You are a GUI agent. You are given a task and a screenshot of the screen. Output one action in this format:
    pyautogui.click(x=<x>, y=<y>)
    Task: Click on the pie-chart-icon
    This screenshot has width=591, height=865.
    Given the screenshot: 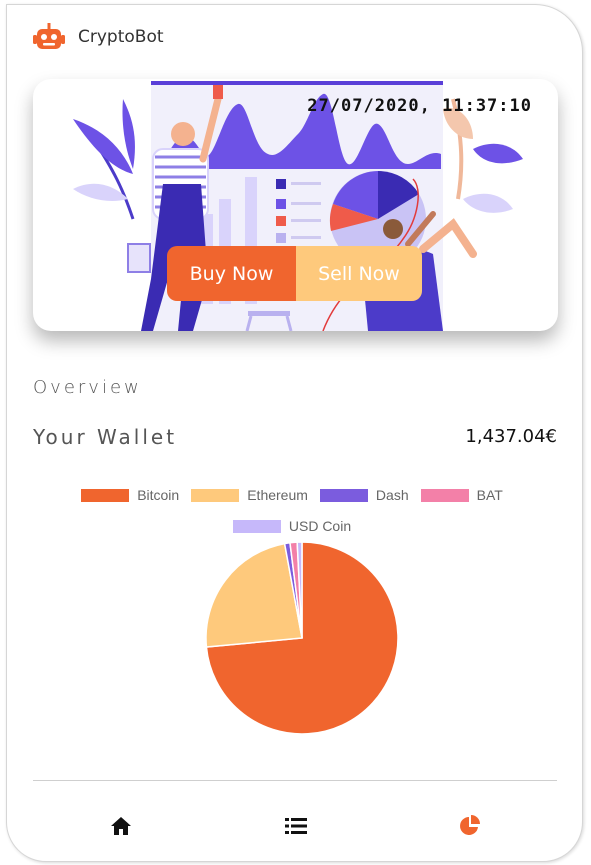 What is the action you would take?
    pyautogui.click(x=470, y=825)
    